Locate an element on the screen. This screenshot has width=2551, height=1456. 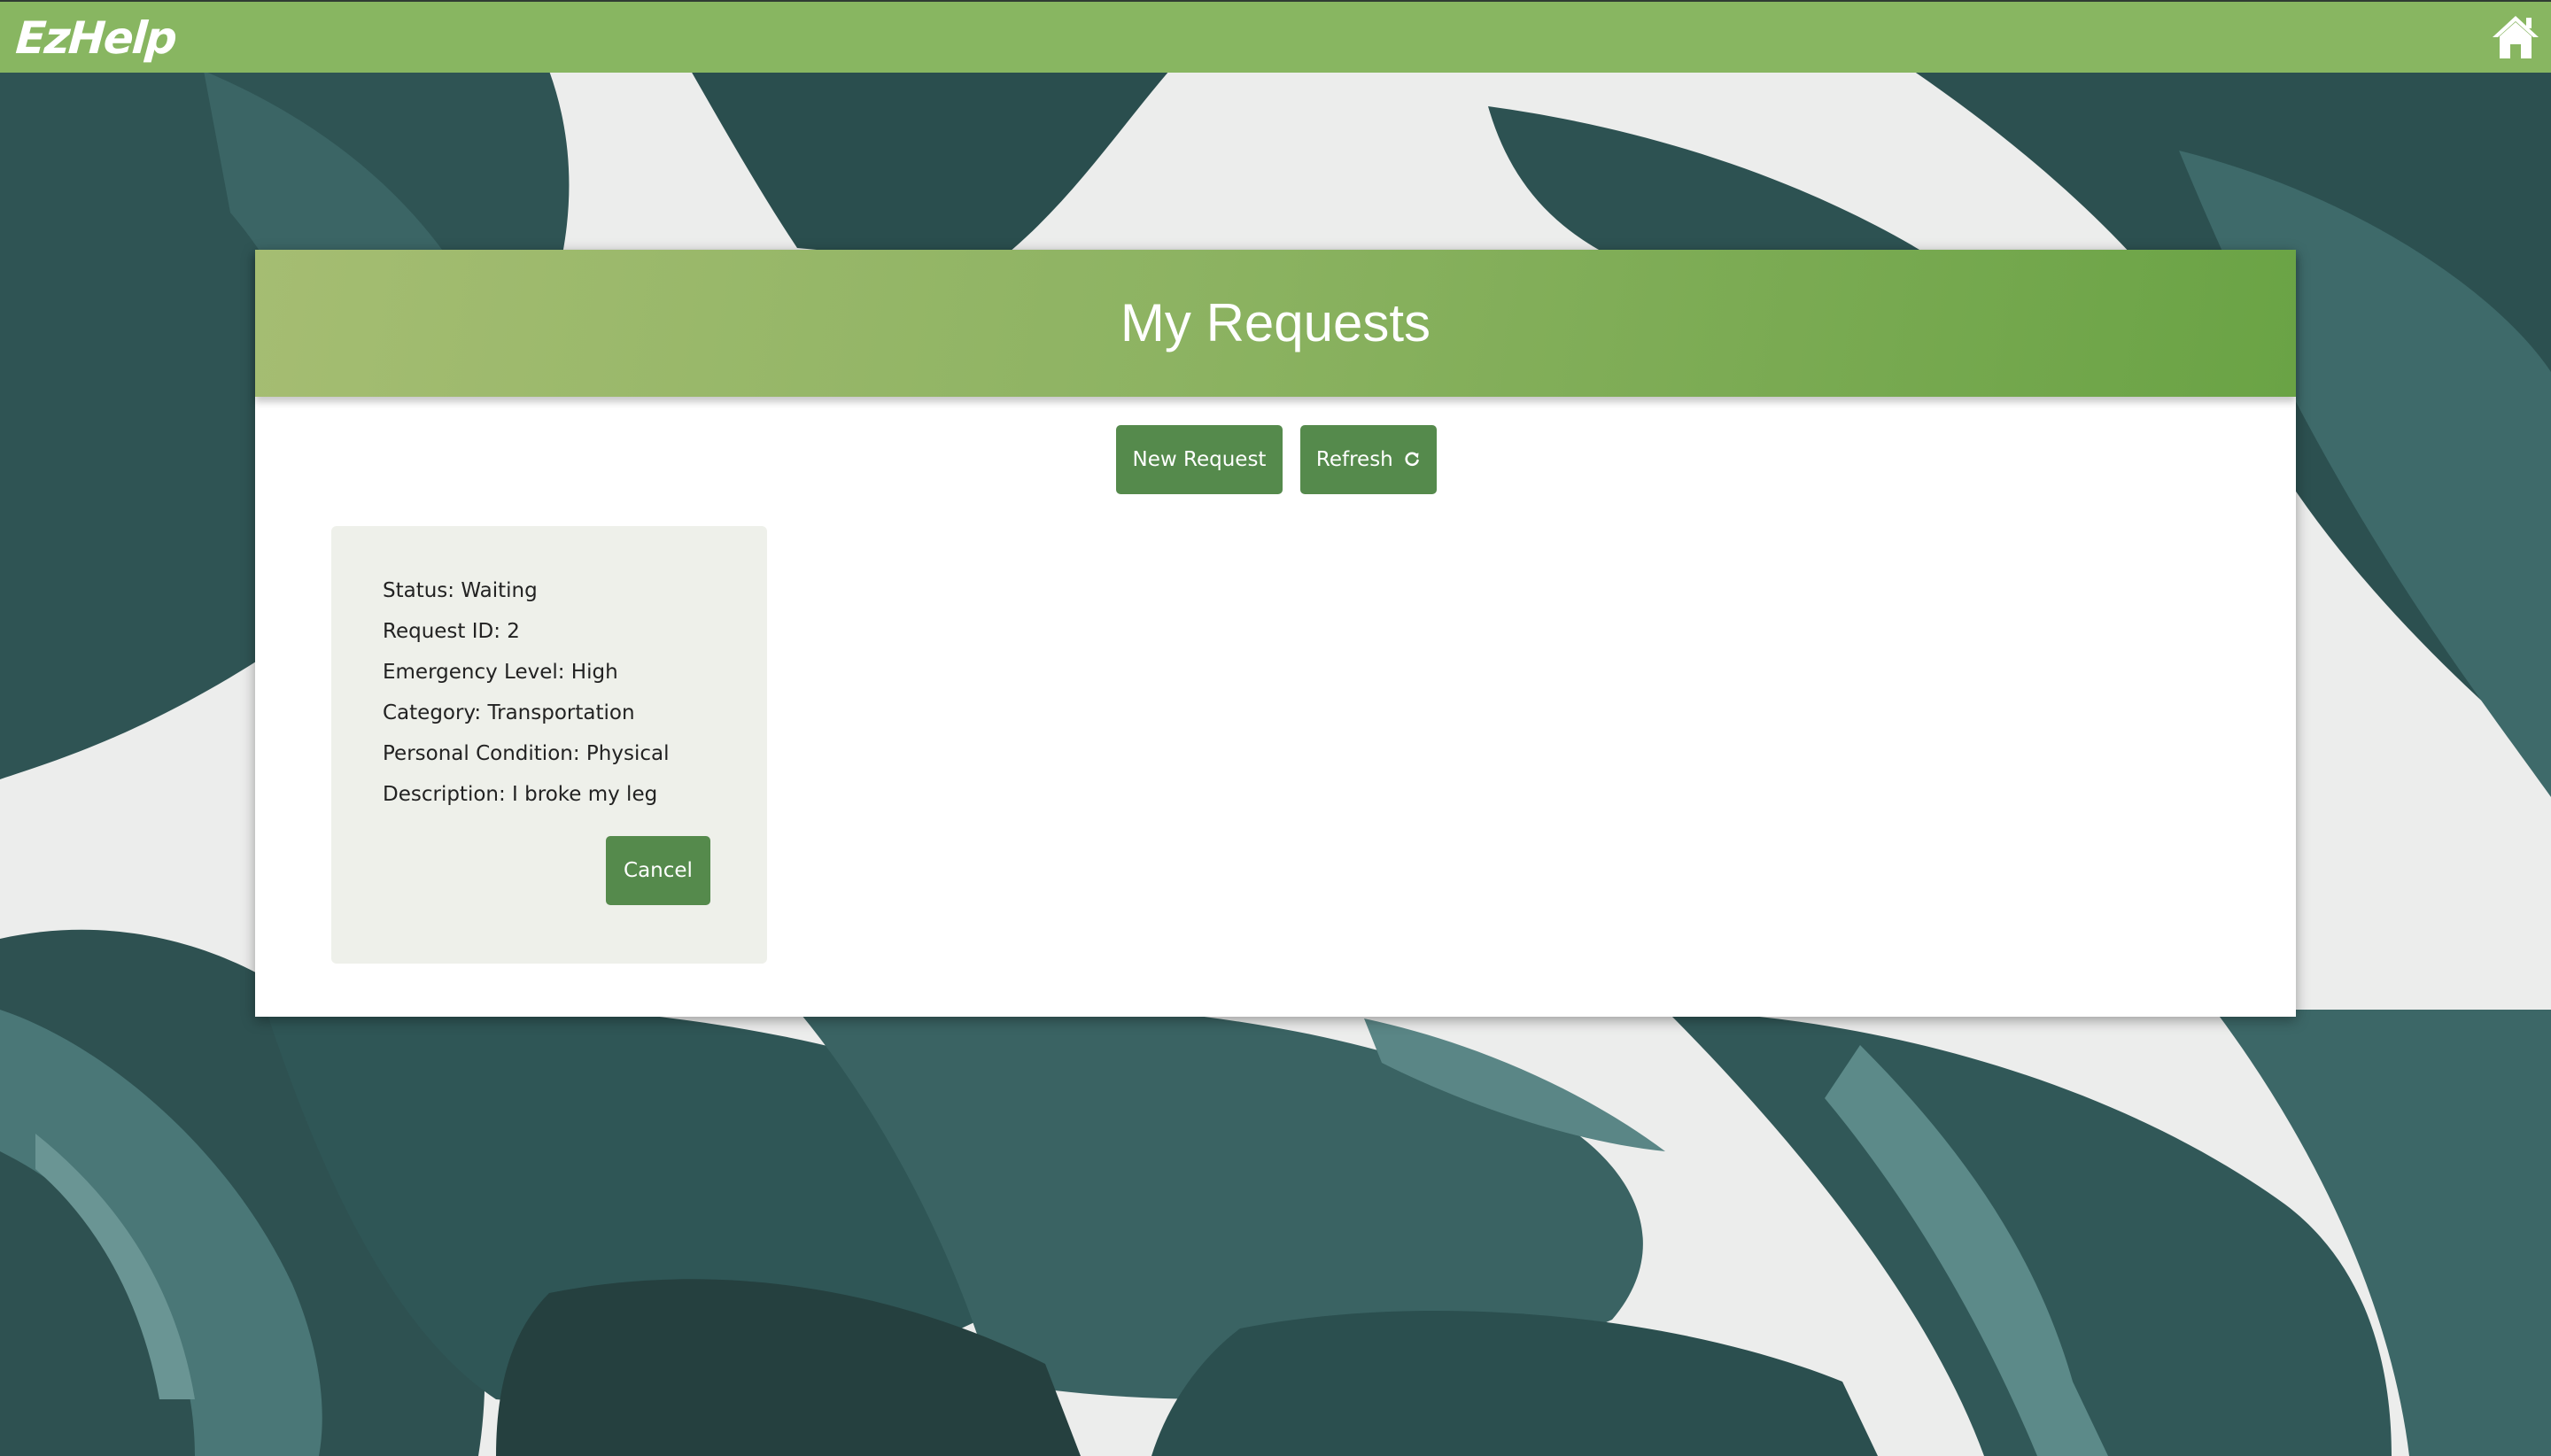
request-category: Category: Transportation is located at coordinates (509, 712).